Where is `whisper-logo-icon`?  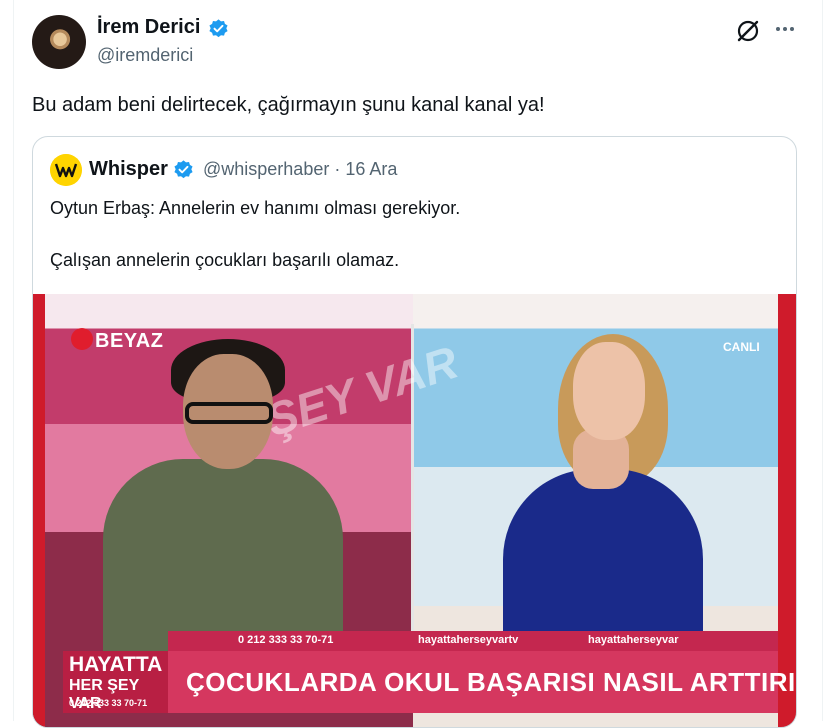 whisper-logo-icon is located at coordinates (66, 170).